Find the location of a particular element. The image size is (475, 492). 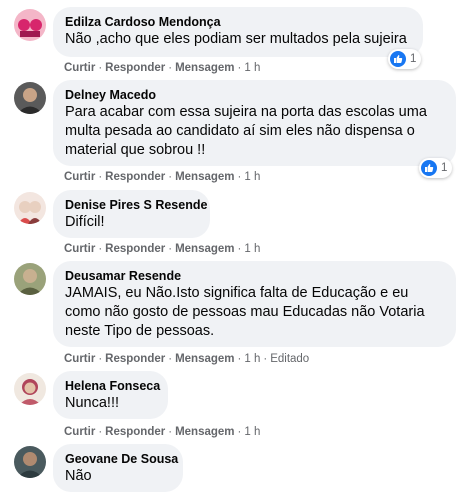

comment-text: Nunca!!! is located at coordinates (92, 403).